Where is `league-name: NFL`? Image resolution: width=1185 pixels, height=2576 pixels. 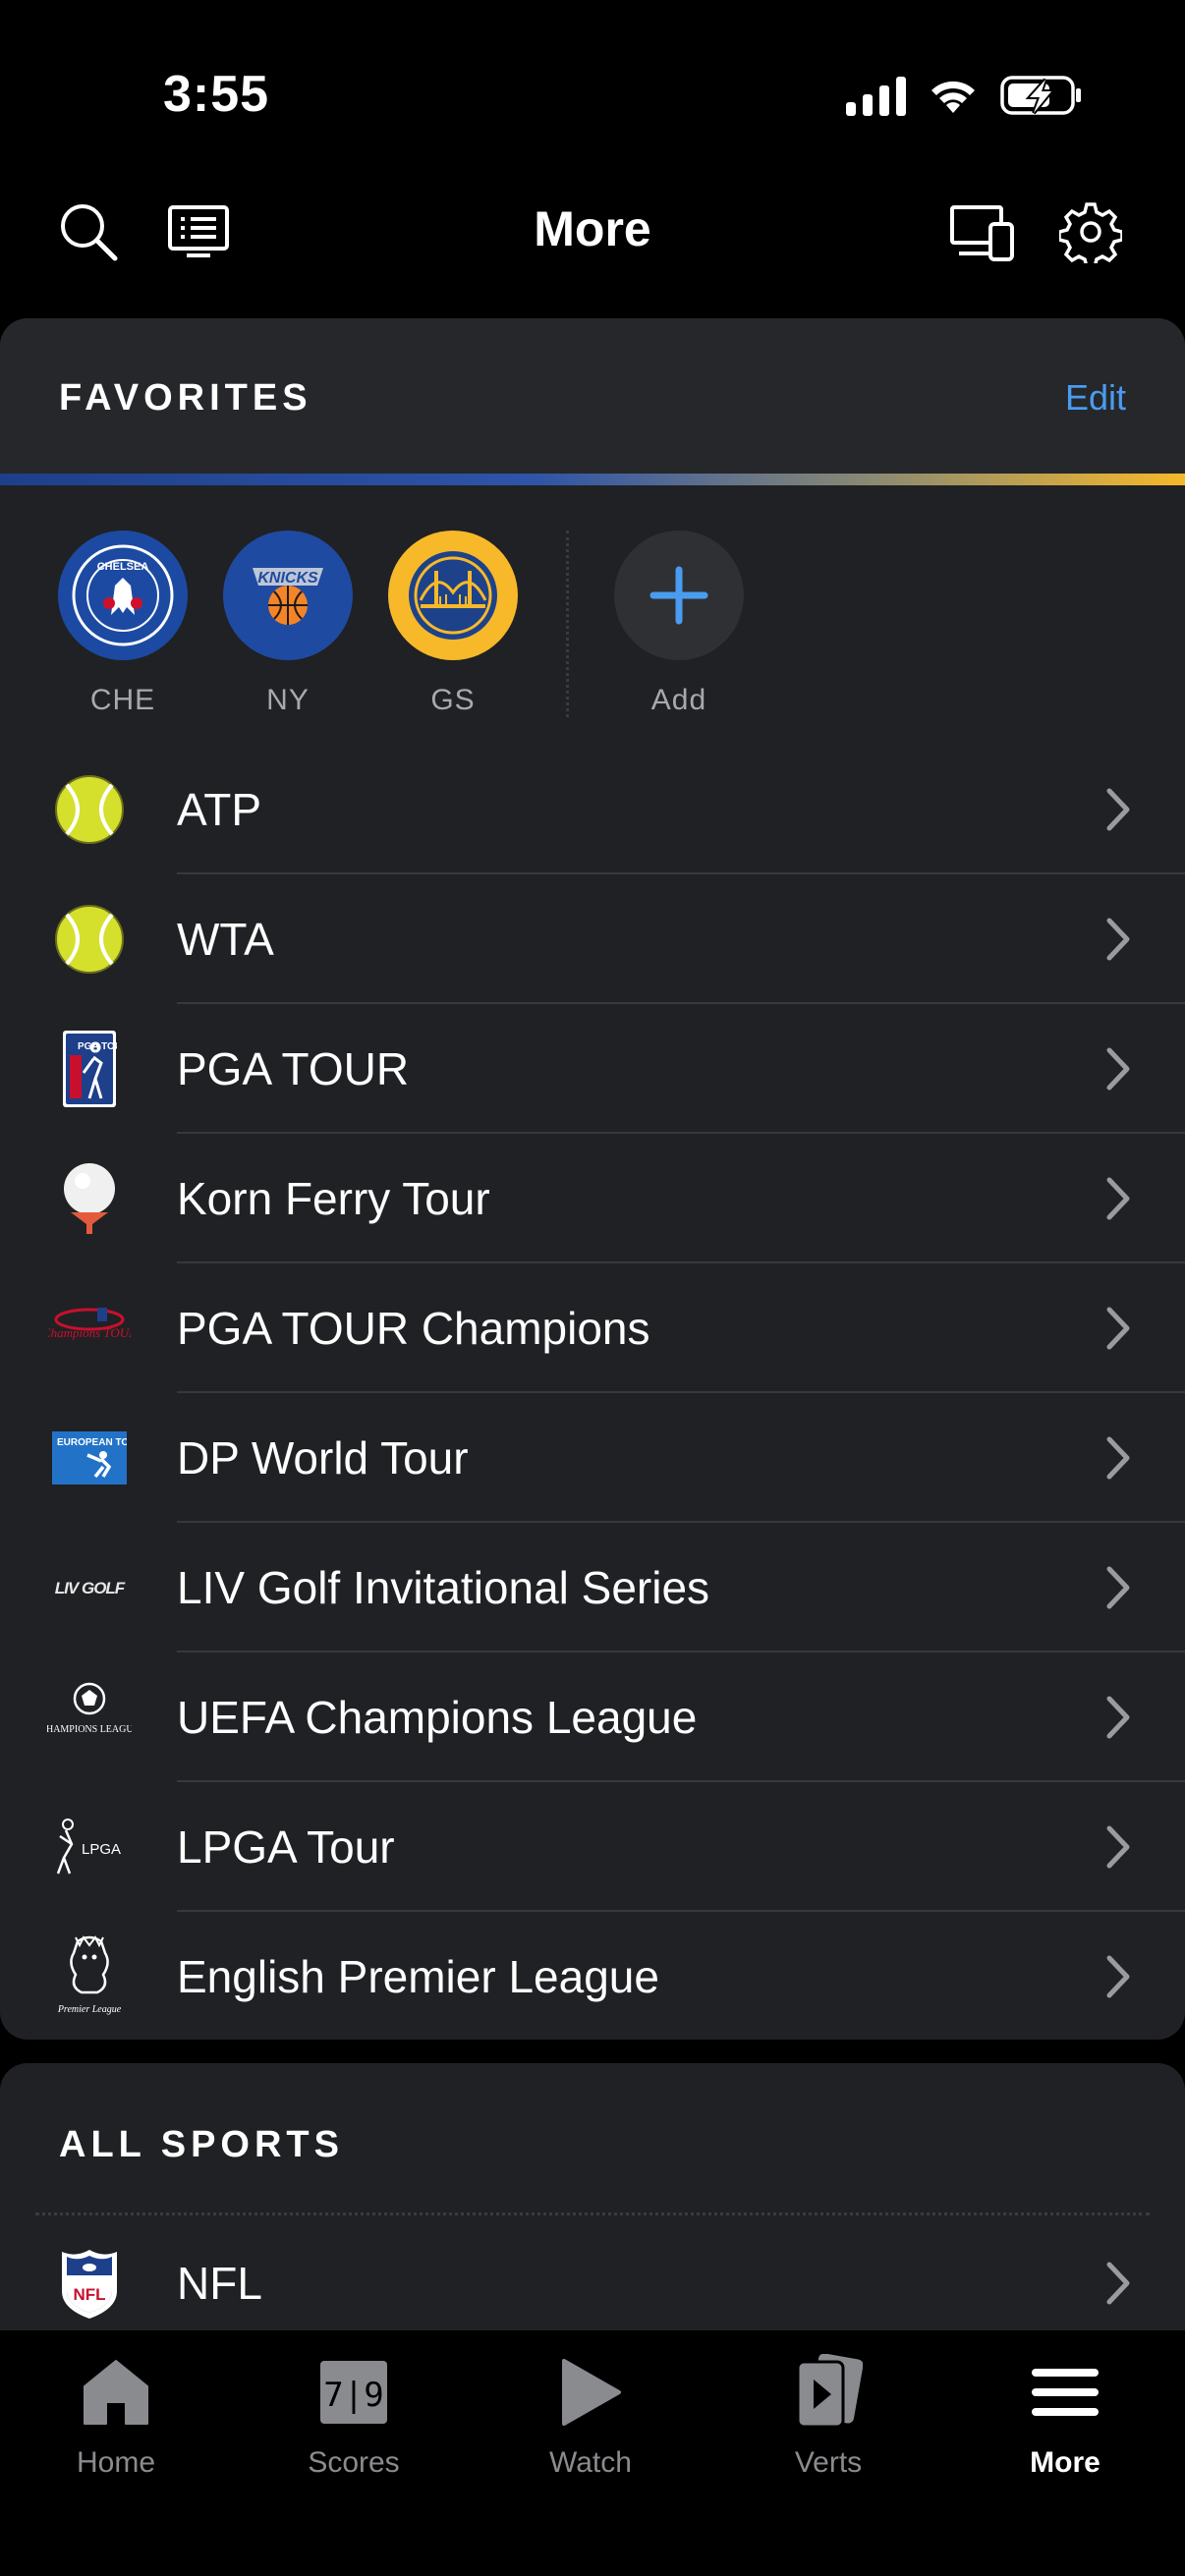 league-name: NFL is located at coordinates (220, 2283).